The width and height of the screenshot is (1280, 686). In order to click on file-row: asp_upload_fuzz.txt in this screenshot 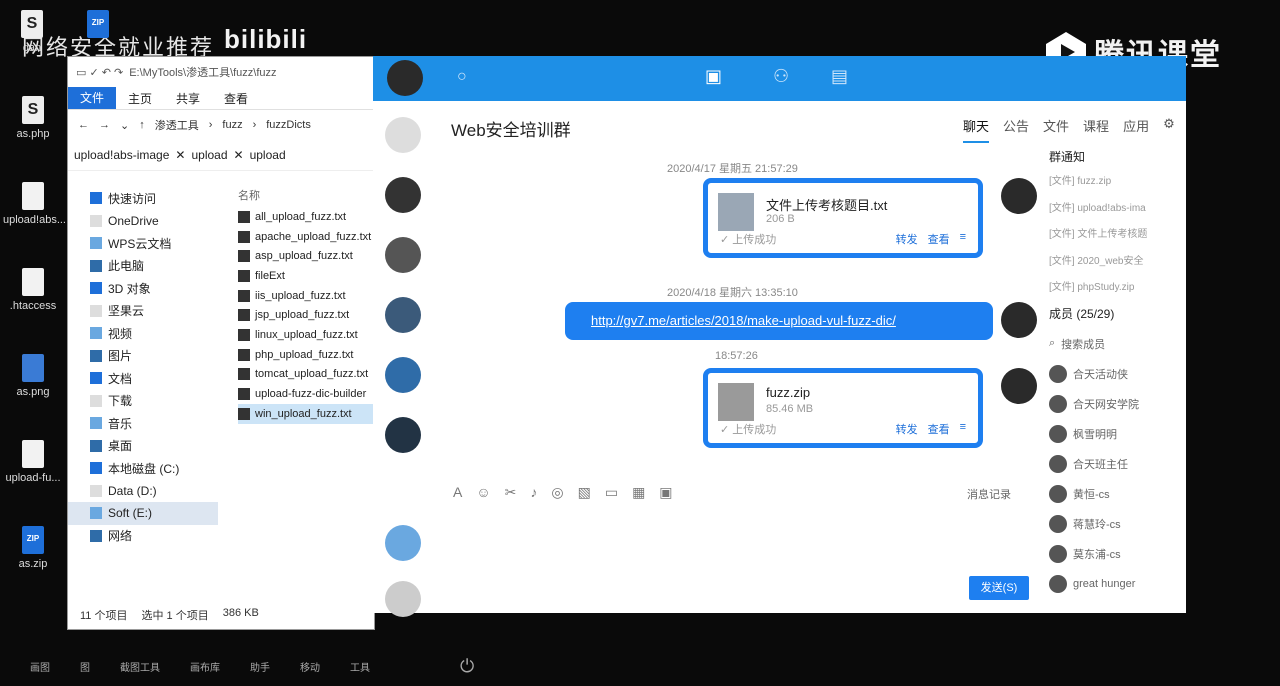, I will do `click(306, 256)`.